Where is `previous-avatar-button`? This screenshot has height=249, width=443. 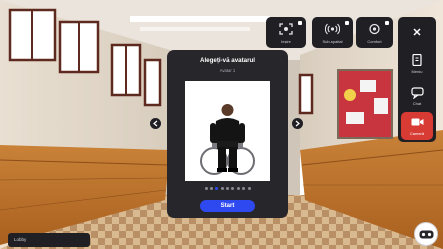 previous-avatar-button is located at coordinates (155, 123).